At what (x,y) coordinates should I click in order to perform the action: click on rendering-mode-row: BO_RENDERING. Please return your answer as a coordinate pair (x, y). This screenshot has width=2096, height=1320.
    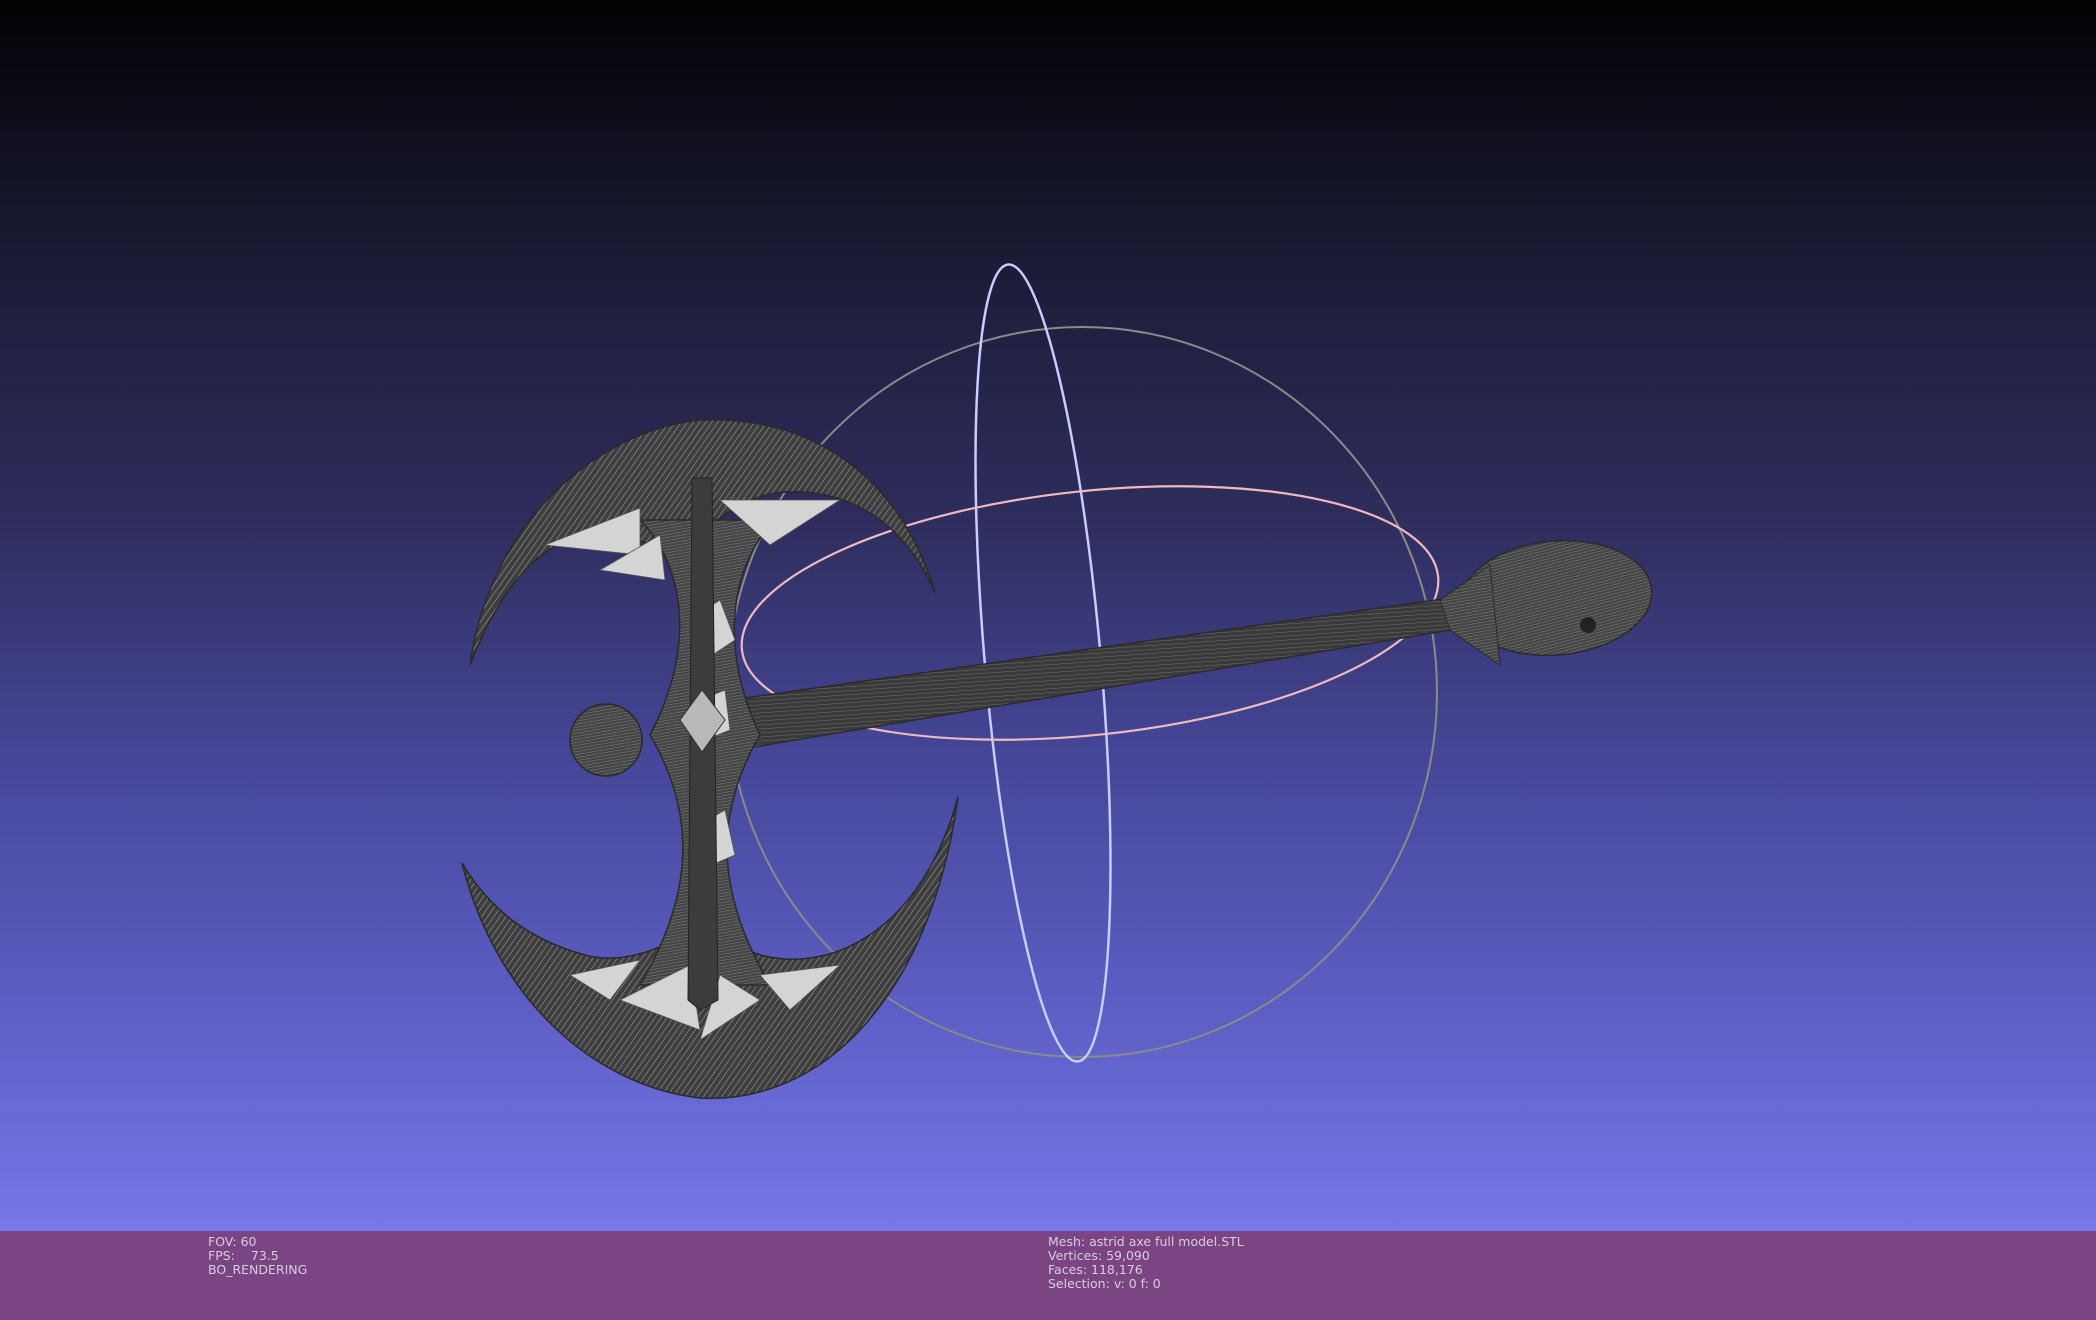
    Looking at the image, I should click on (257, 1270).